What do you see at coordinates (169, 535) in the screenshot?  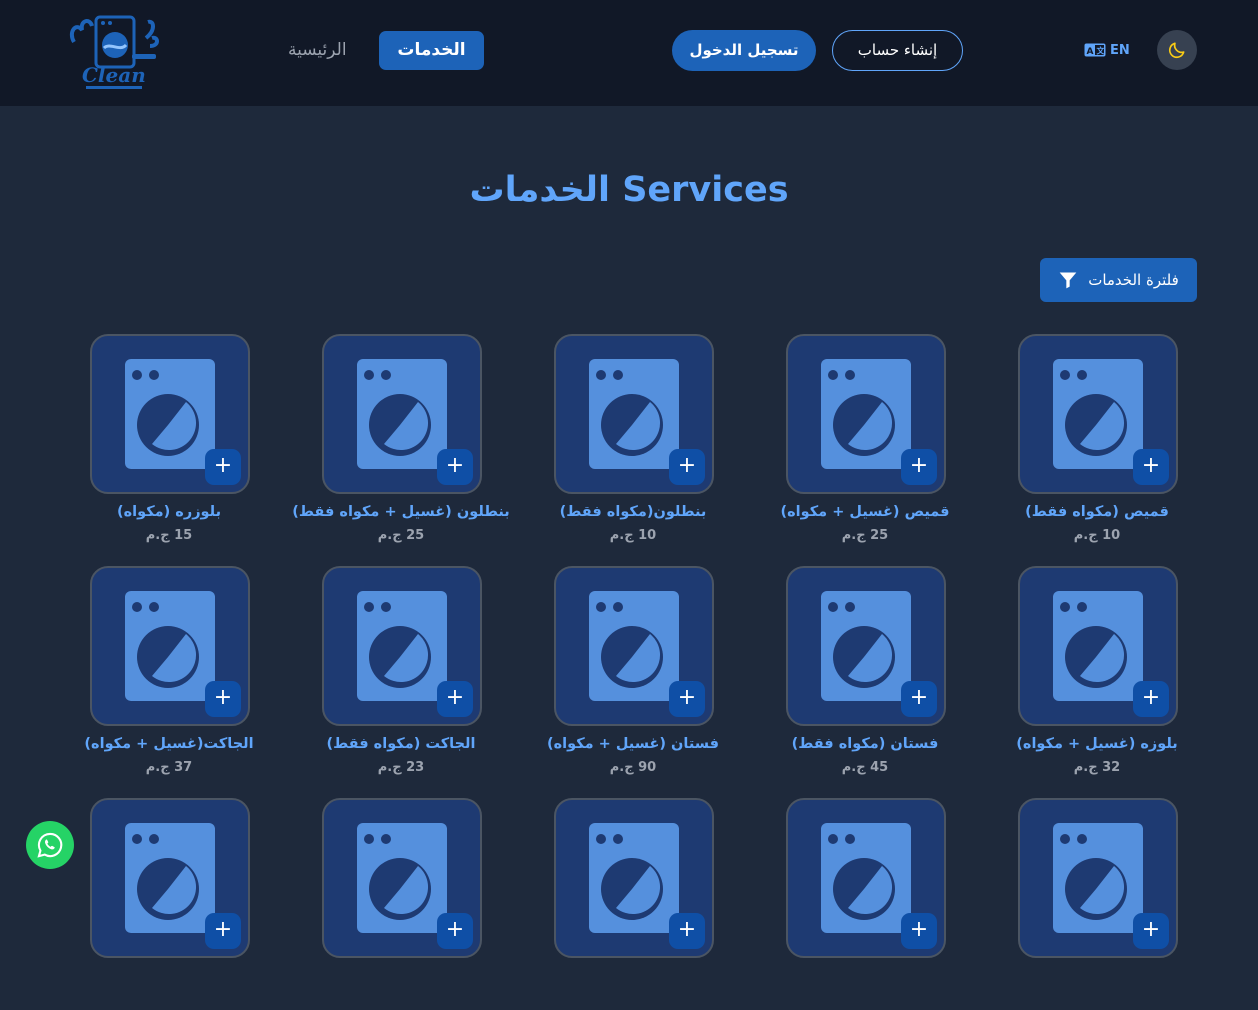 I see `service-price: 15 ج.م` at bounding box center [169, 535].